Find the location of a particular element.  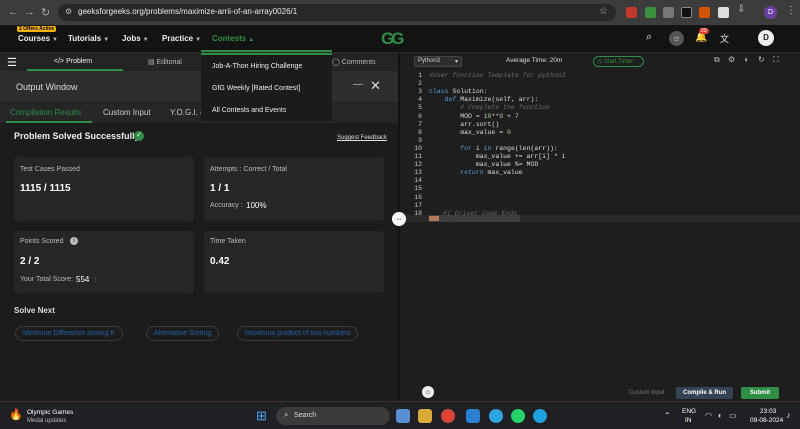

timer-label: Start Timer is located at coordinates (618, 62).